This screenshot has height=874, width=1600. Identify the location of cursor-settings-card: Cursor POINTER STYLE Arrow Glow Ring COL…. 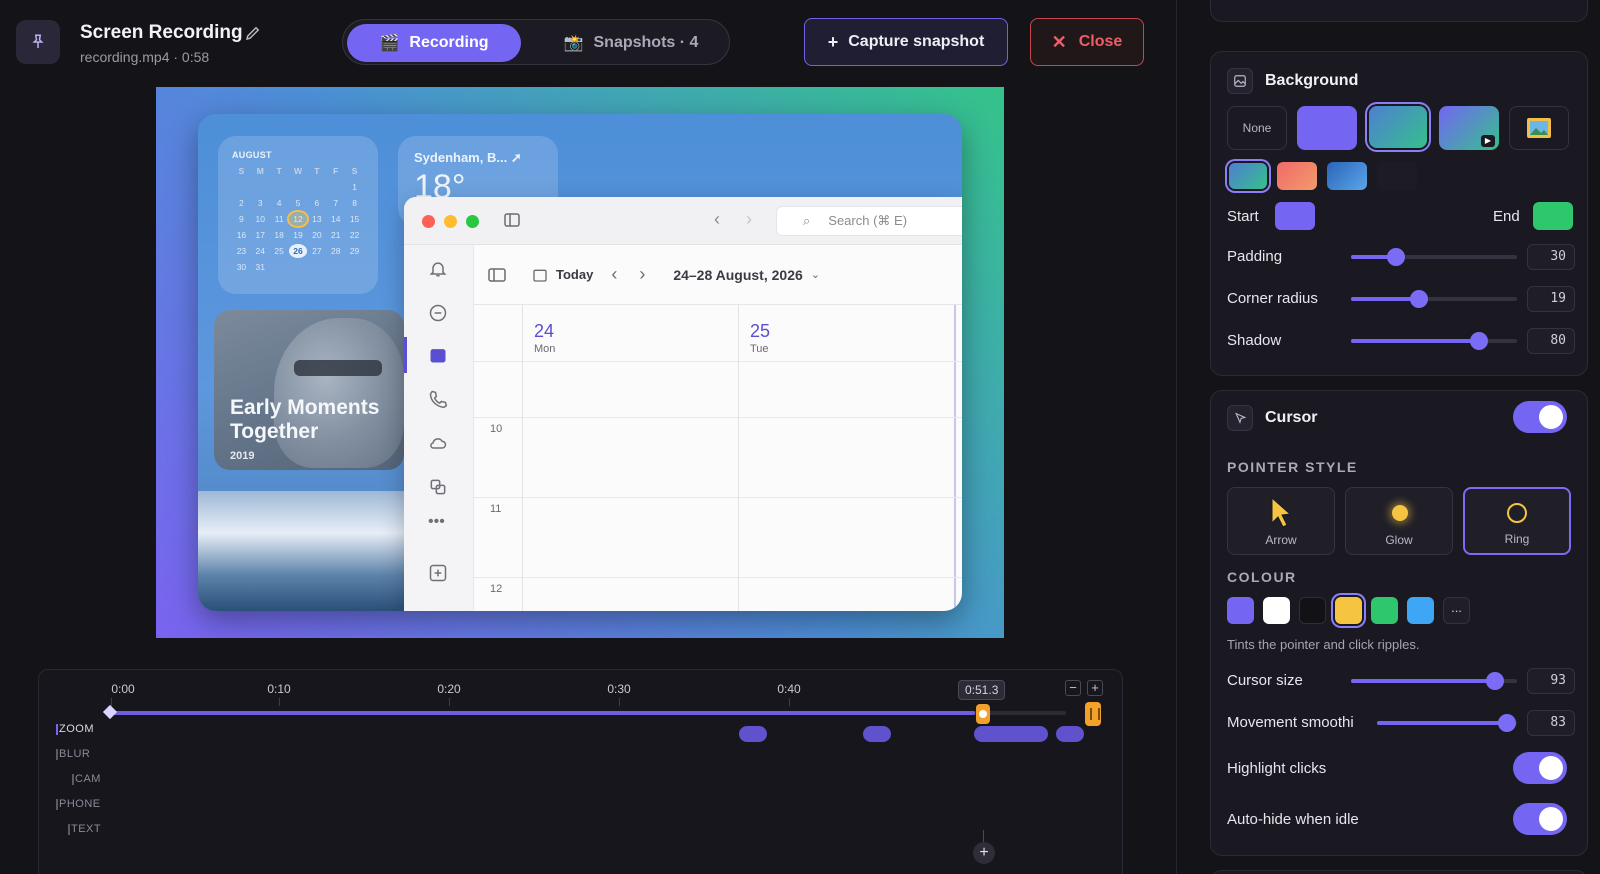
(1399, 623).